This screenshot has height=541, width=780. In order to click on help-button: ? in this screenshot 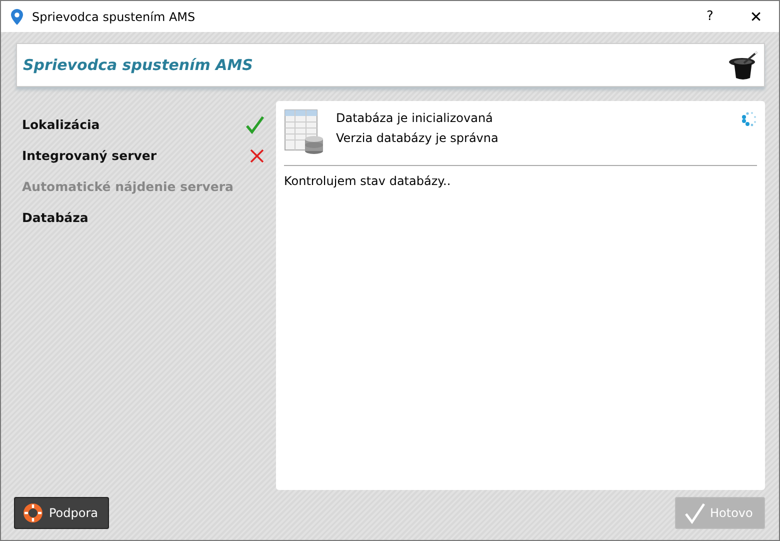, I will do `click(710, 16)`.